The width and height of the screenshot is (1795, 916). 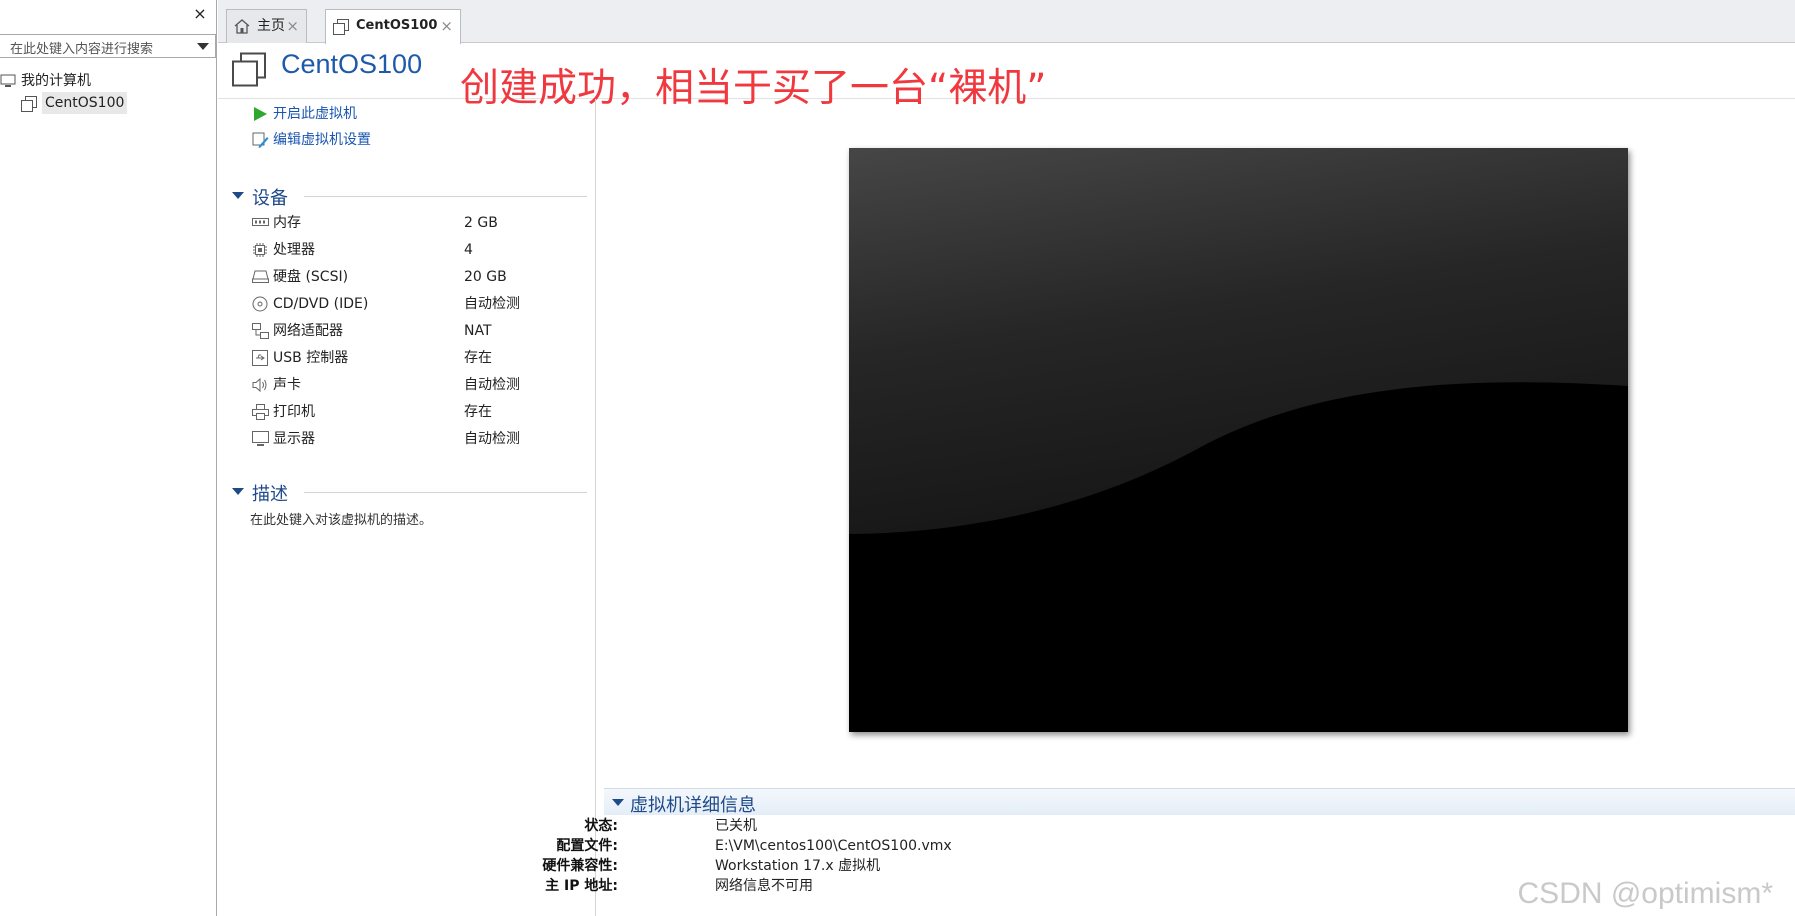 What do you see at coordinates (108, 15) in the screenshot?
I see `library-header: ×` at bounding box center [108, 15].